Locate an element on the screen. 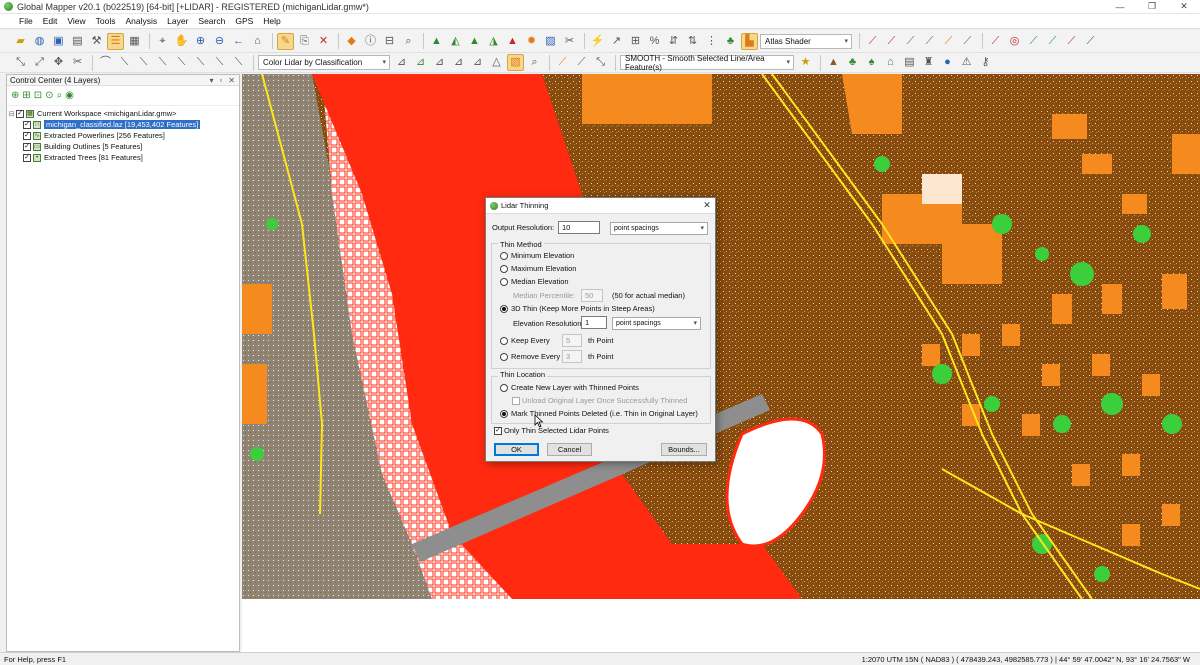  draw-line-icon: ⟋ is located at coordinates (872, 41).